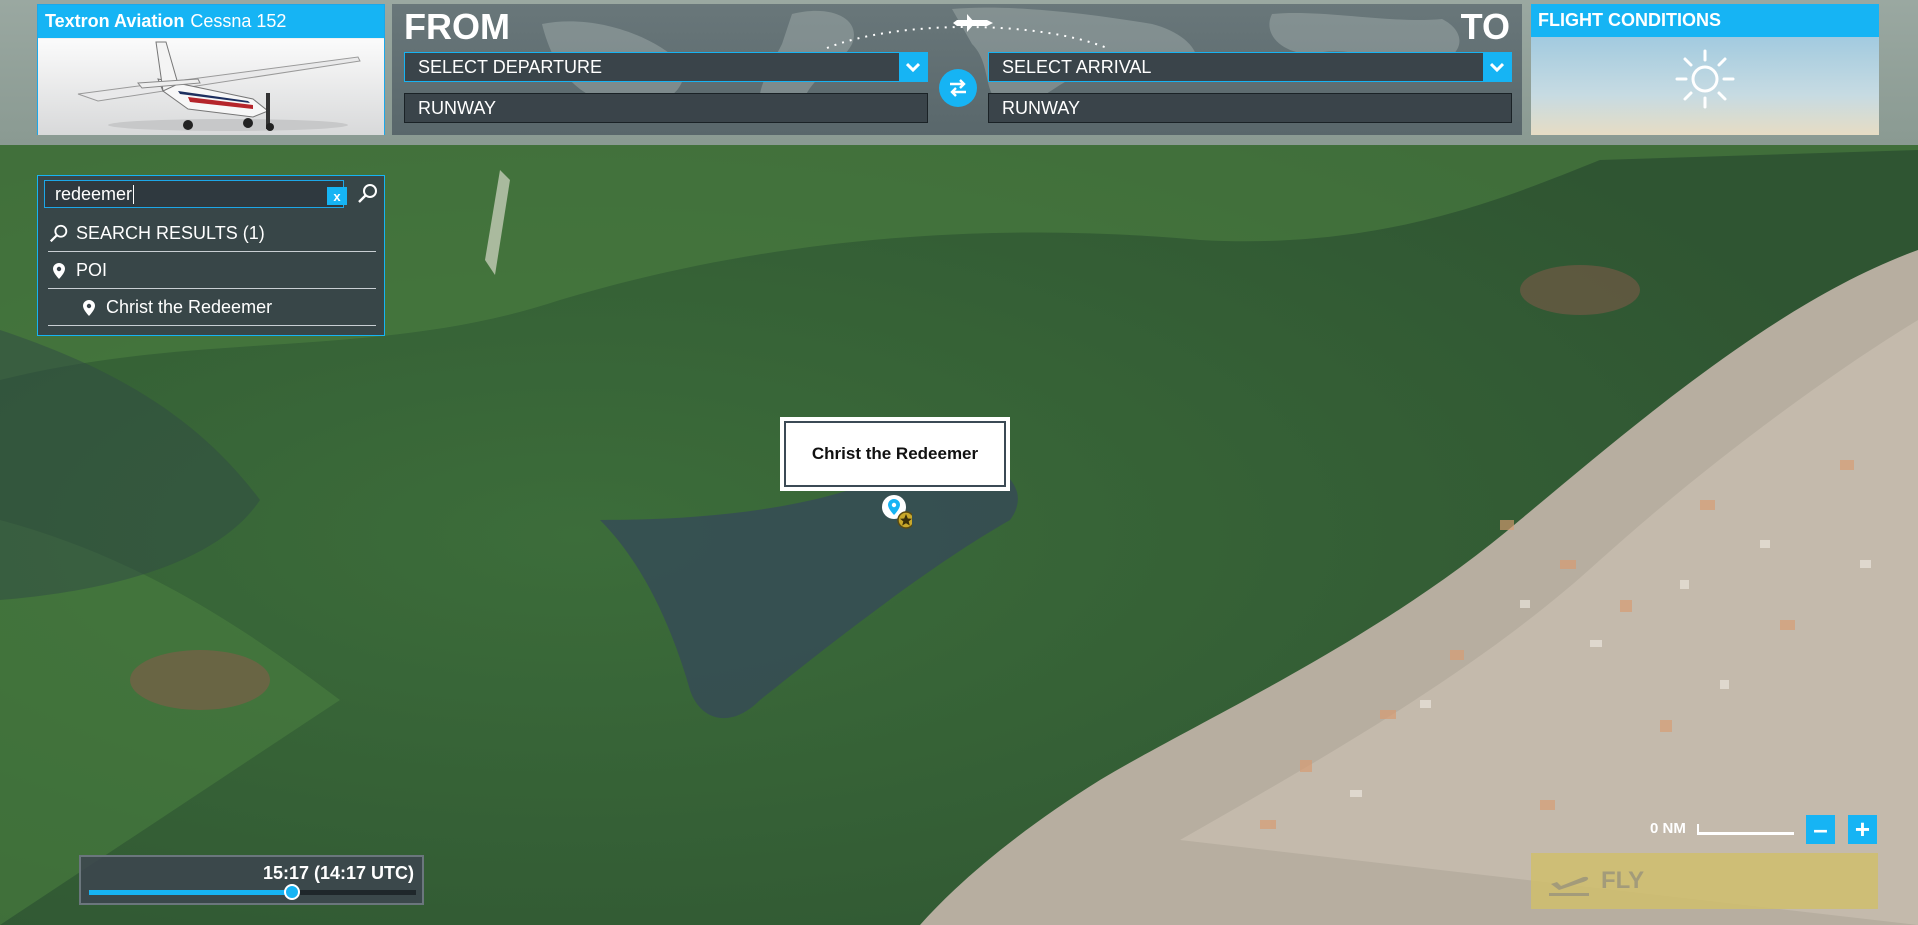  What do you see at coordinates (1820, 829) in the screenshot?
I see `zoom-out-button: –` at bounding box center [1820, 829].